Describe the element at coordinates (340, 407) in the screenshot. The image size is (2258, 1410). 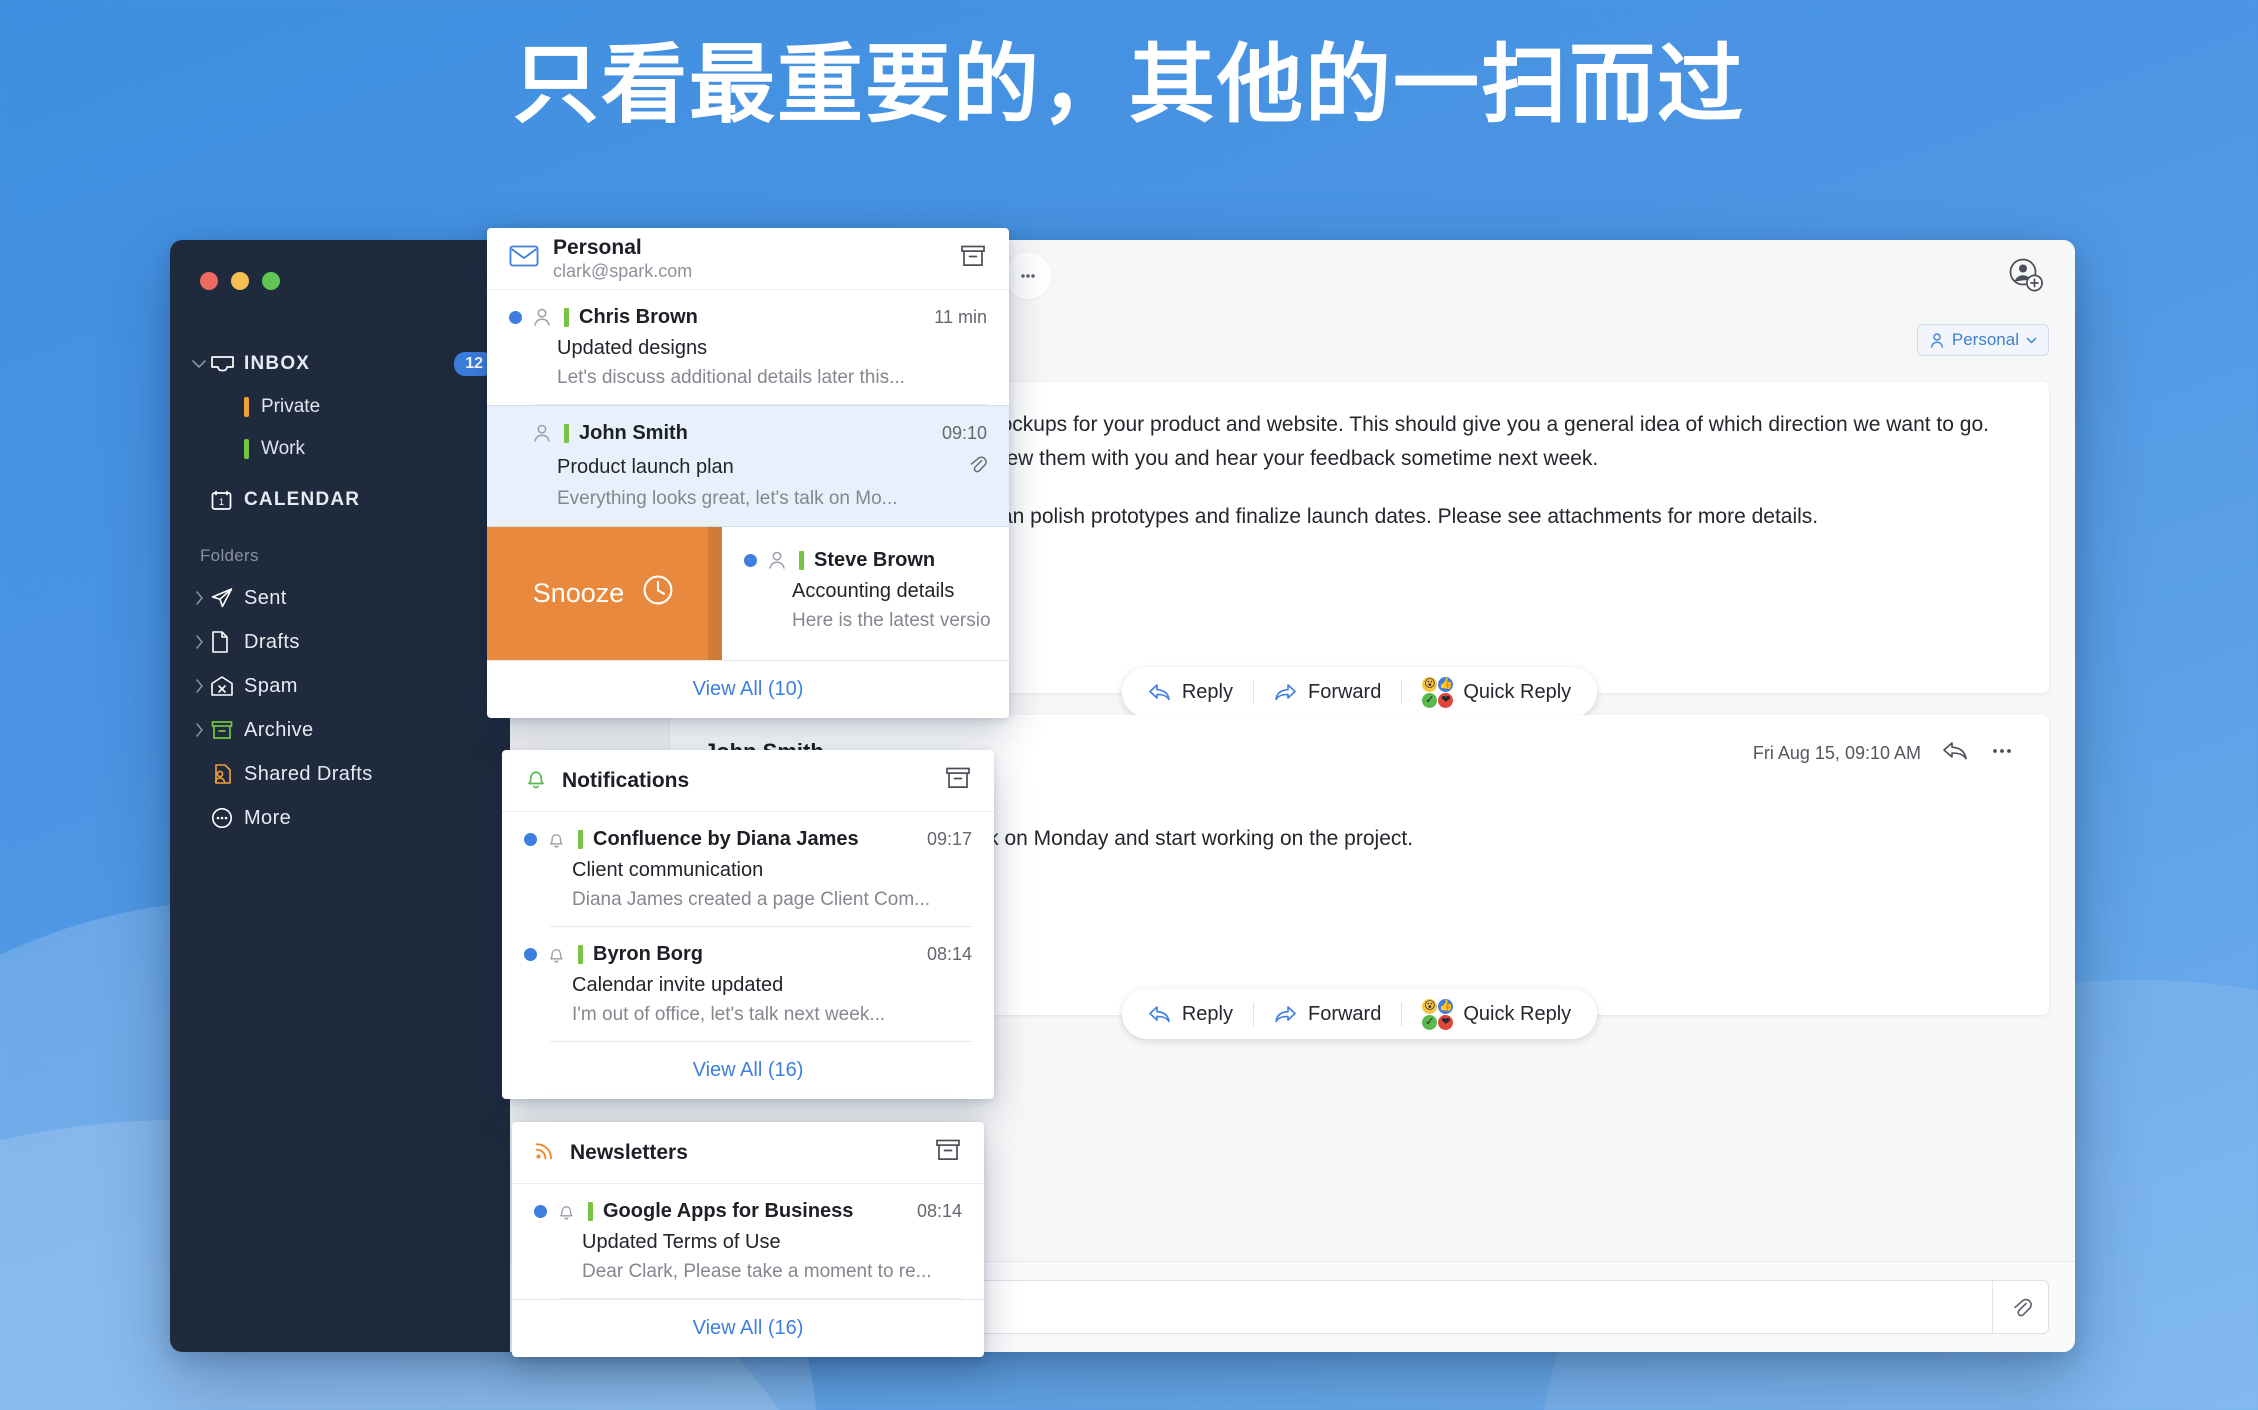
I see `sidebar-item-private: Private` at that location.